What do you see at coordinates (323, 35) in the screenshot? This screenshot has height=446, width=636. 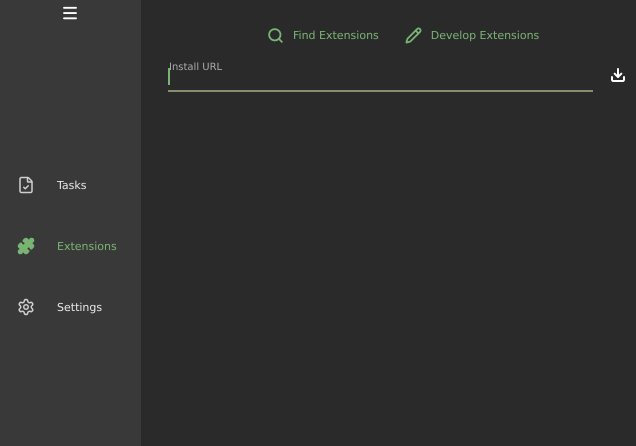 I see `toolbar-link: Find Extensions` at bounding box center [323, 35].